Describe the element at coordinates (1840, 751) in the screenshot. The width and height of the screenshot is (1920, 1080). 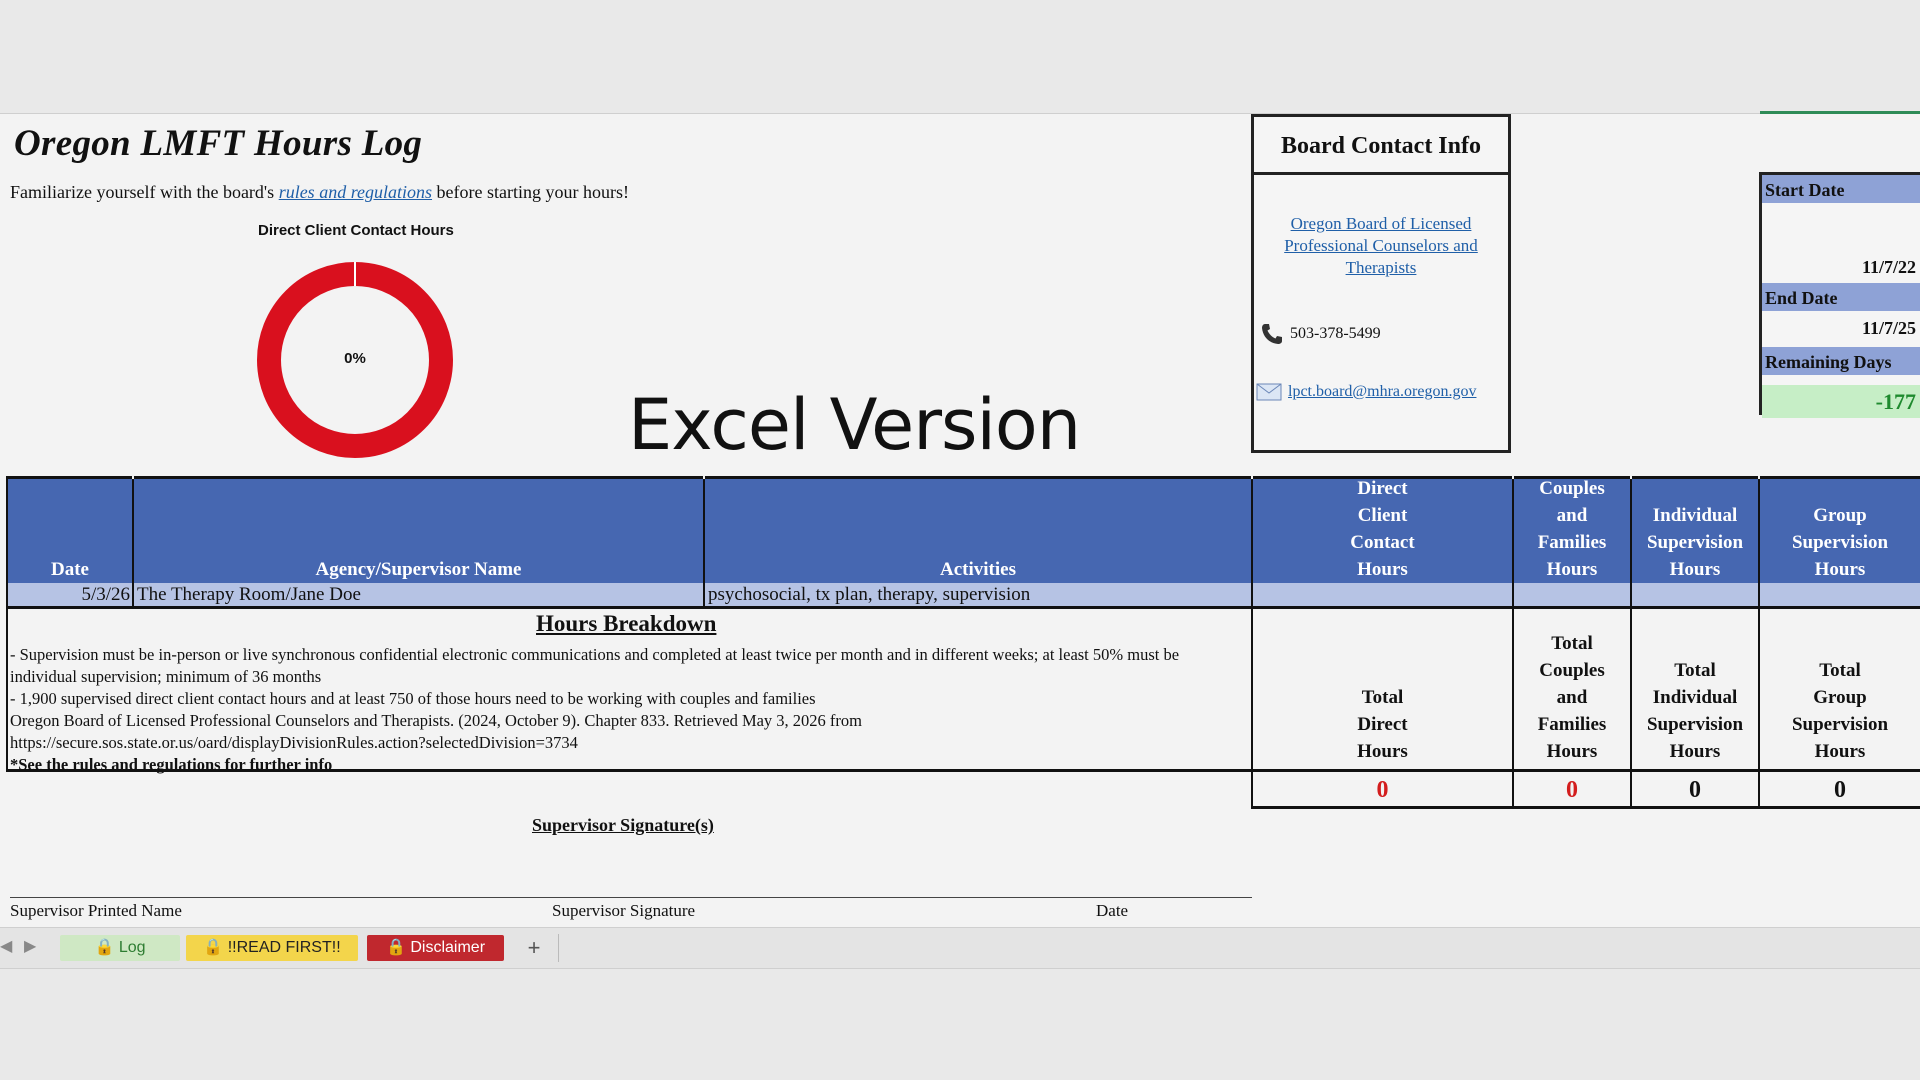
I see `total-group-line: Hours` at that location.